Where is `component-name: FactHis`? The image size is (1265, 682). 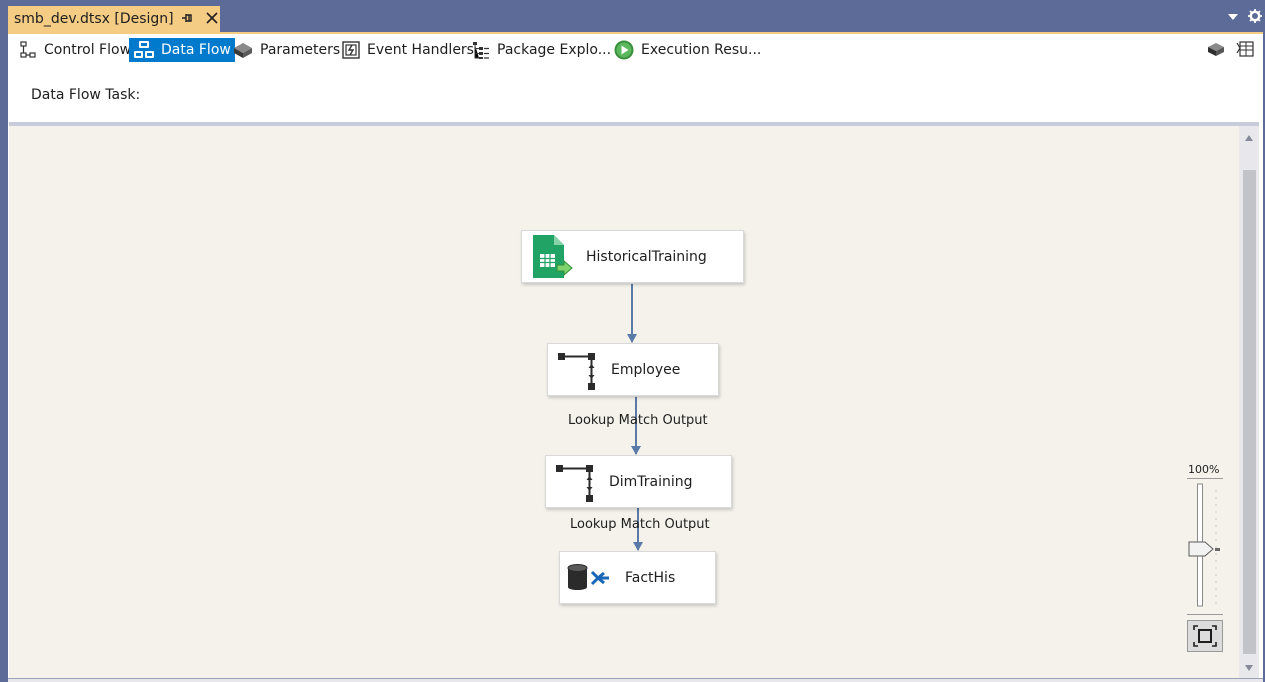
component-name: FactHis is located at coordinates (650, 577).